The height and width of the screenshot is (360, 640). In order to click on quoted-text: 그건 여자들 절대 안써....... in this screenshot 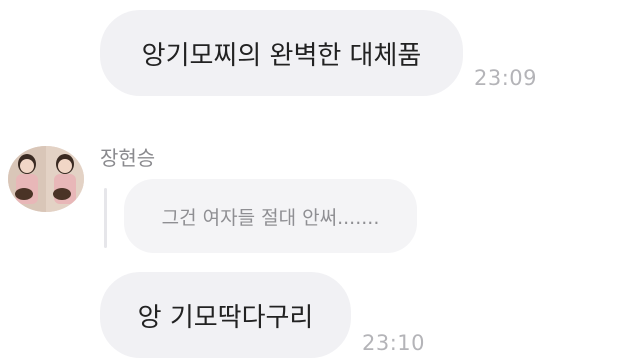, I will do `click(270, 217)`.